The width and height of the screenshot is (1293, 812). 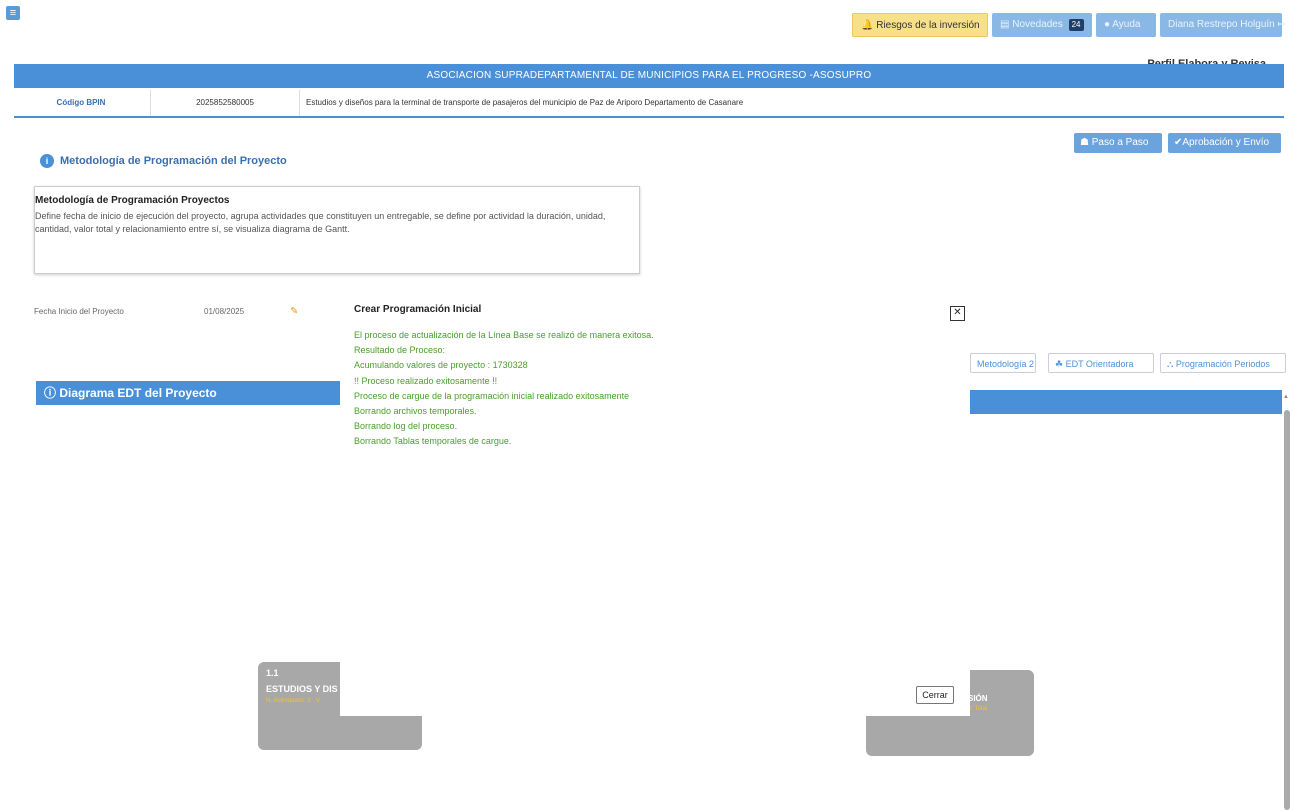 What do you see at coordinates (1287, 610) in the screenshot?
I see `scrollbar-thumb` at bounding box center [1287, 610].